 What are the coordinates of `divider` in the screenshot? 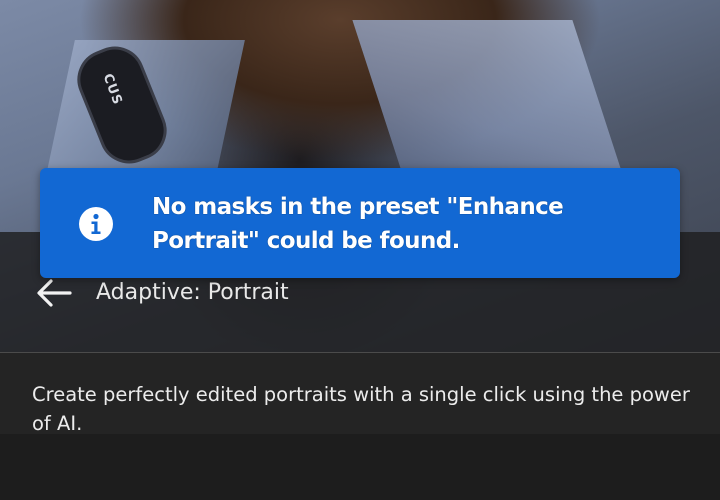 It's located at (360, 352).